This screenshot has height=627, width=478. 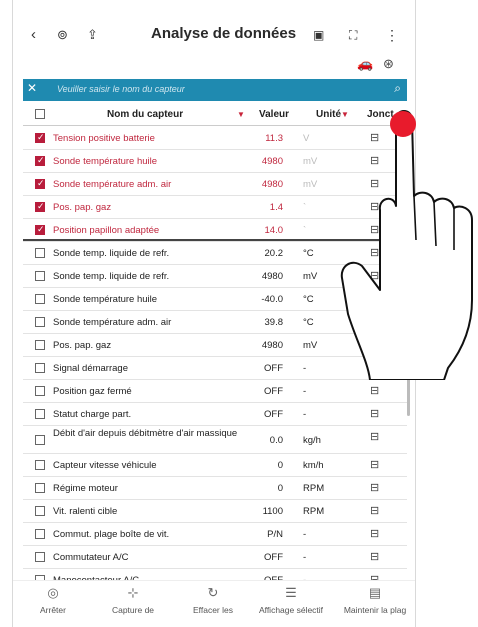 I want to click on sensor-name: Statut charge part., so click(x=92, y=414).